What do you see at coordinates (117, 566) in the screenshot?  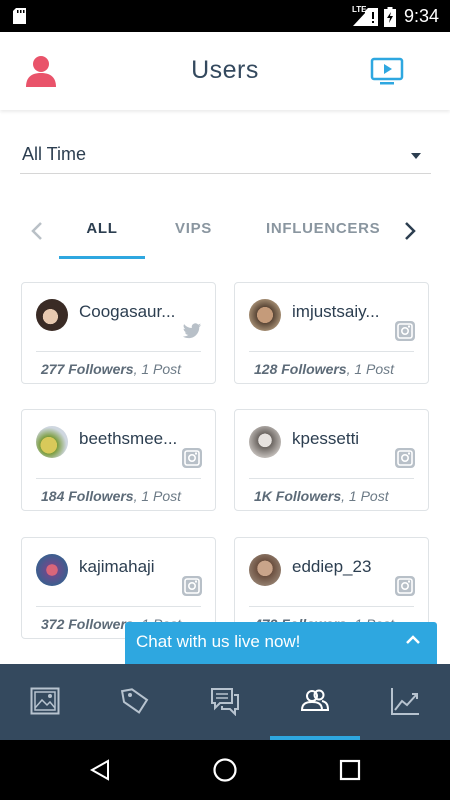 I see `user-name: kajimahaji` at bounding box center [117, 566].